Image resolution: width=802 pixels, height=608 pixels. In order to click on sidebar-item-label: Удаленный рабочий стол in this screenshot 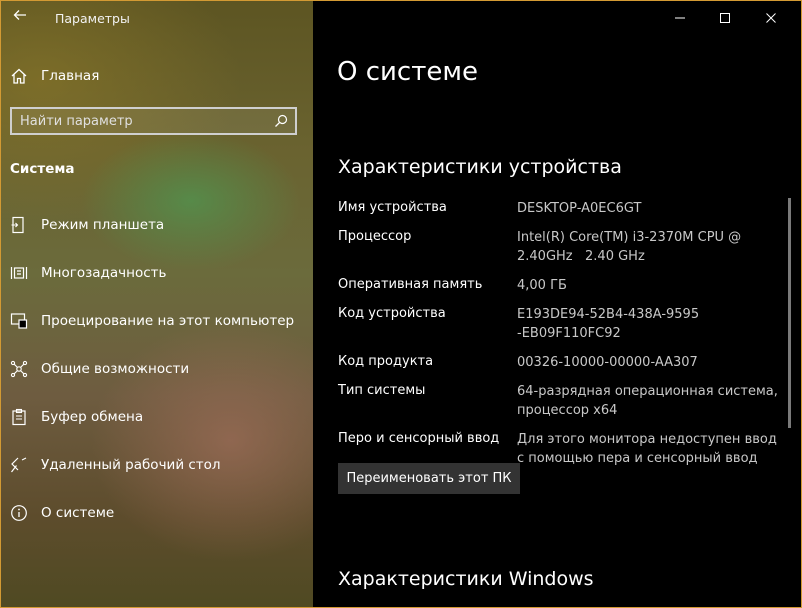, I will do `click(131, 465)`.